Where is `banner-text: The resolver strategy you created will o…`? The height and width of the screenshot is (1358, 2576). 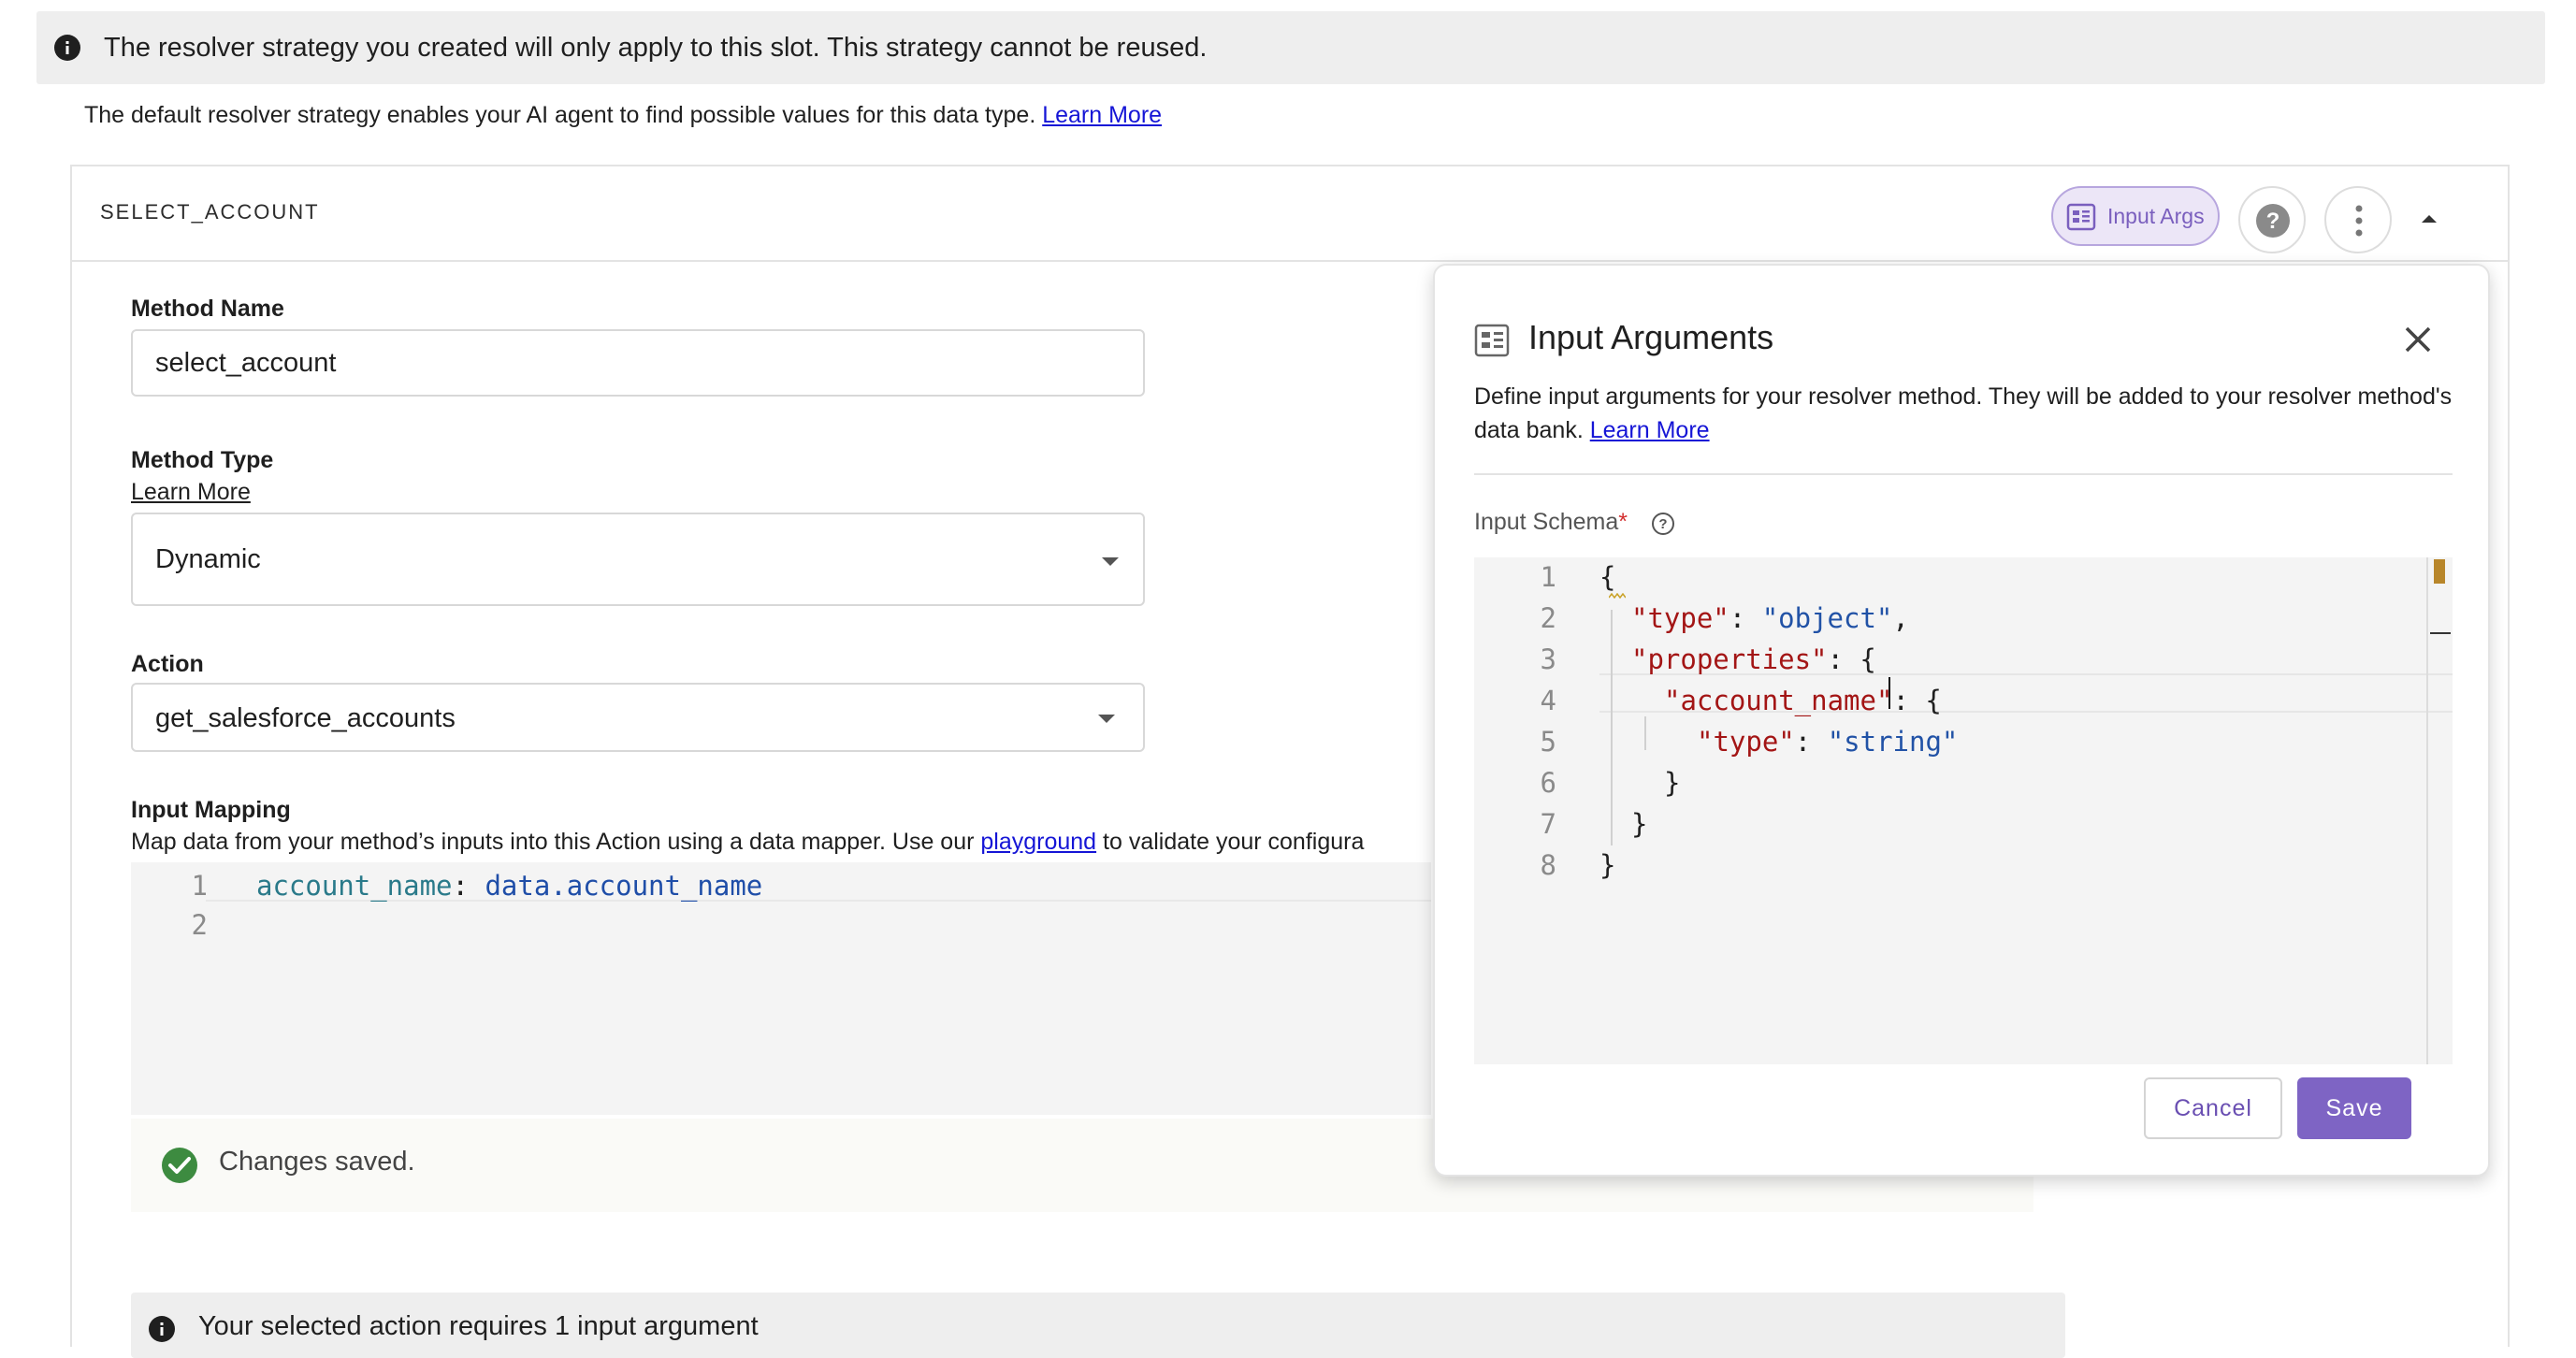
banner-text: The resolver strategy you created will o… is located at coordinates (656, 48).